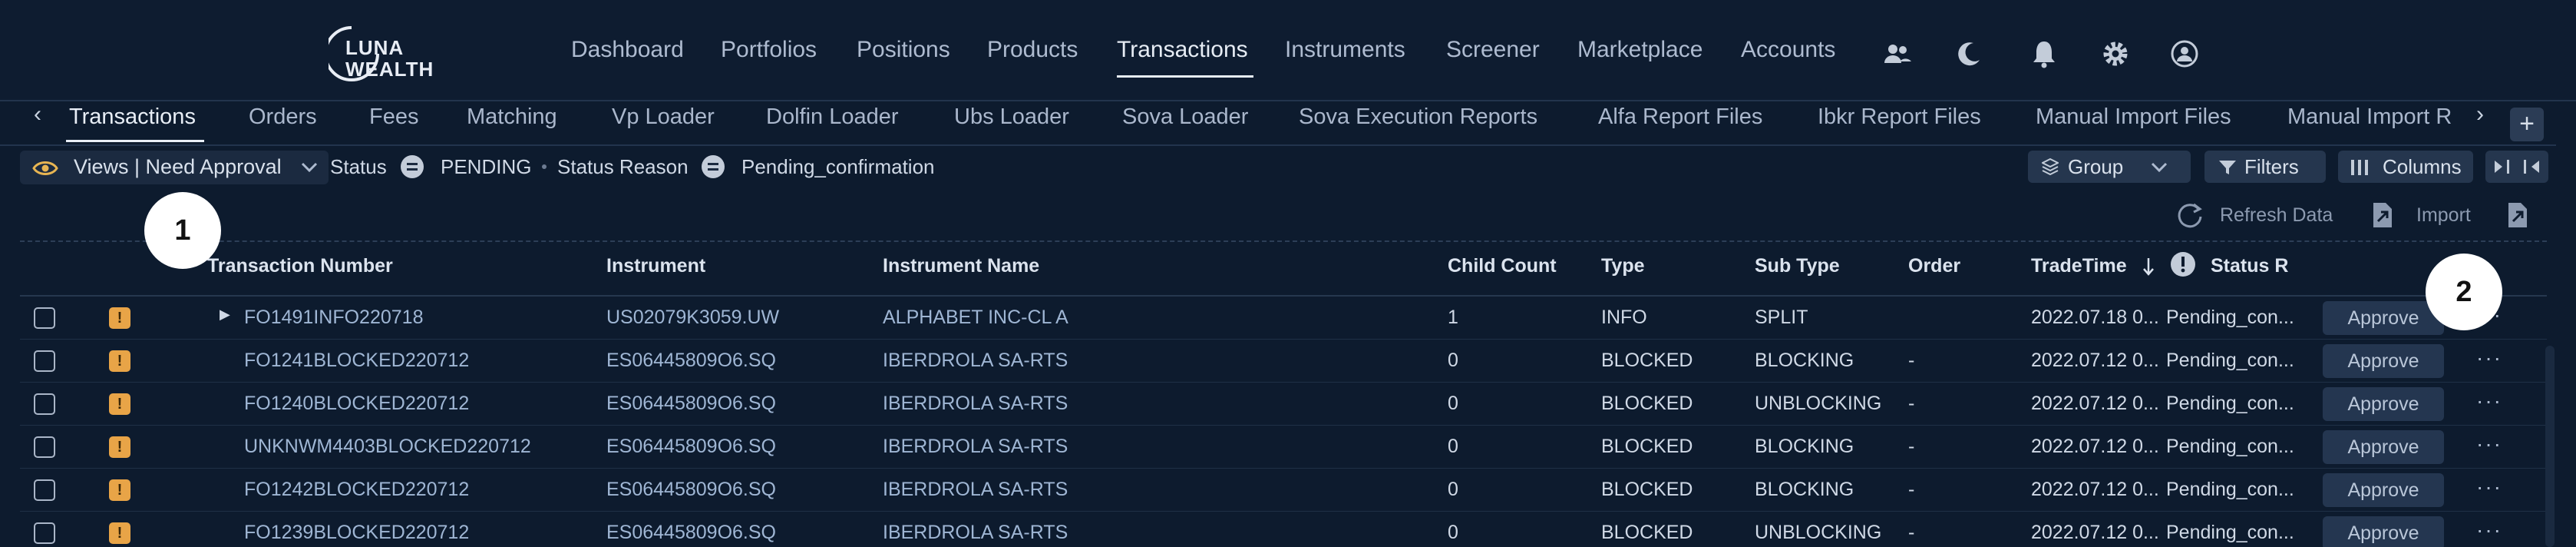 The width and height of the screenshot is (2576, 547). I want to click on sort-descending-icon, so click(2148, 267).